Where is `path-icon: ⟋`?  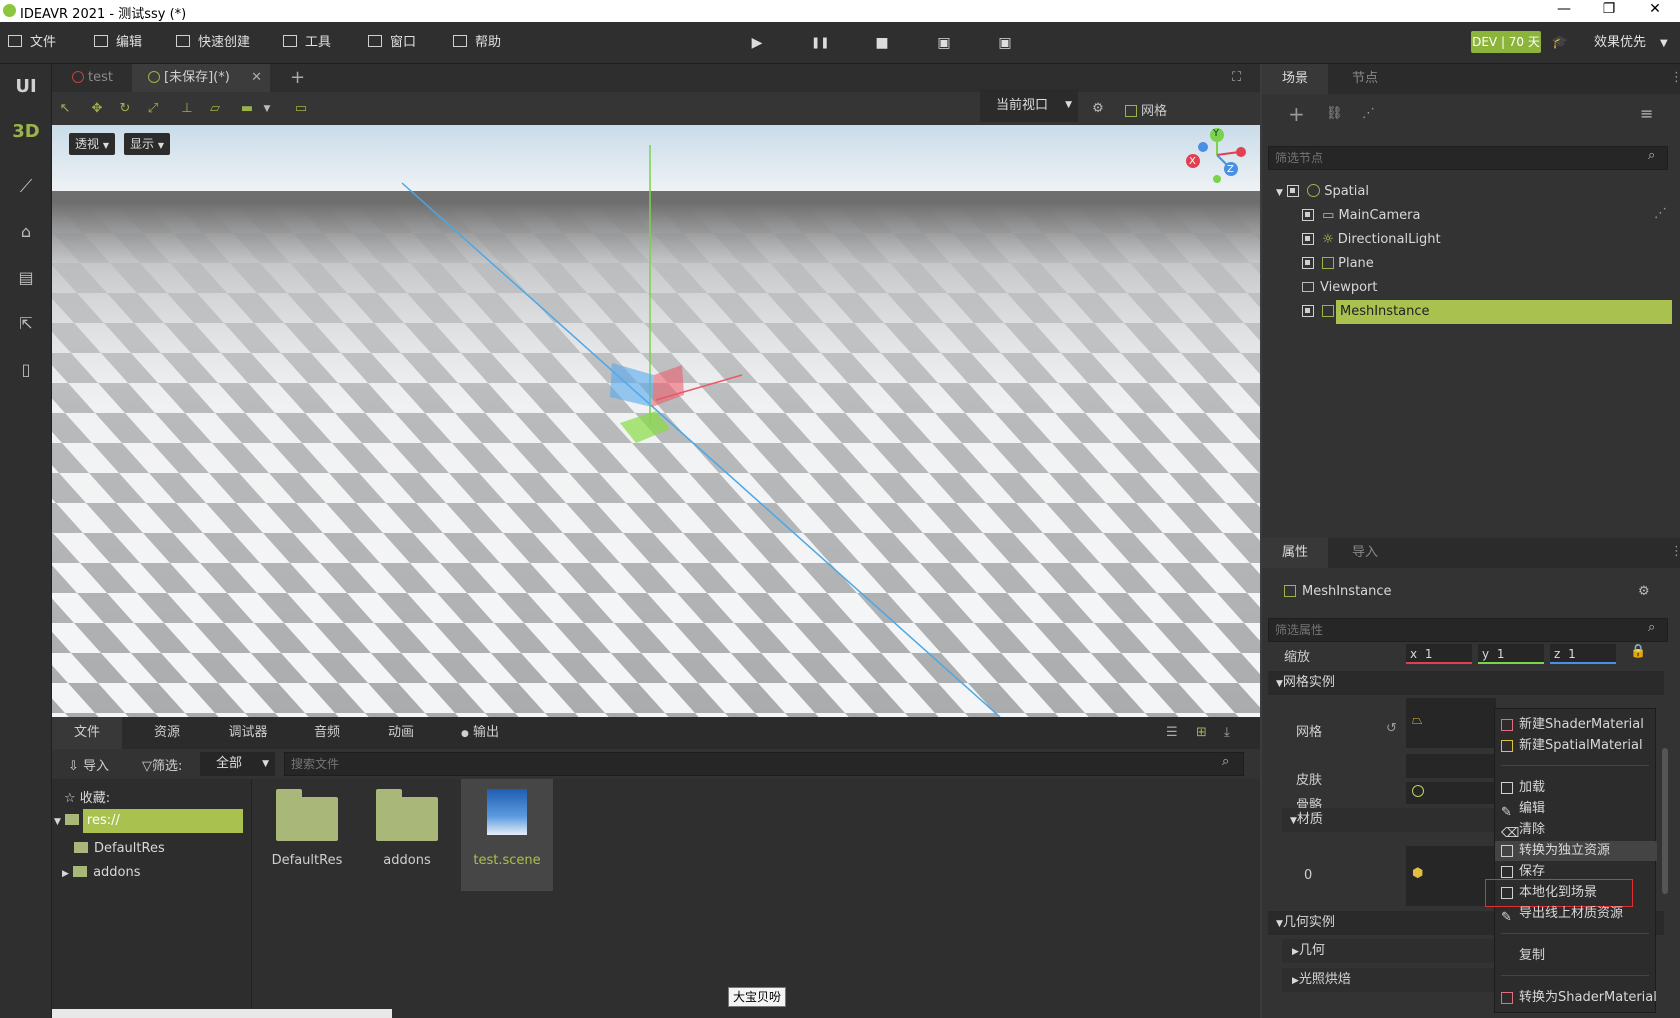
path-icon: ⟋ is located at coordinates (26, 186).